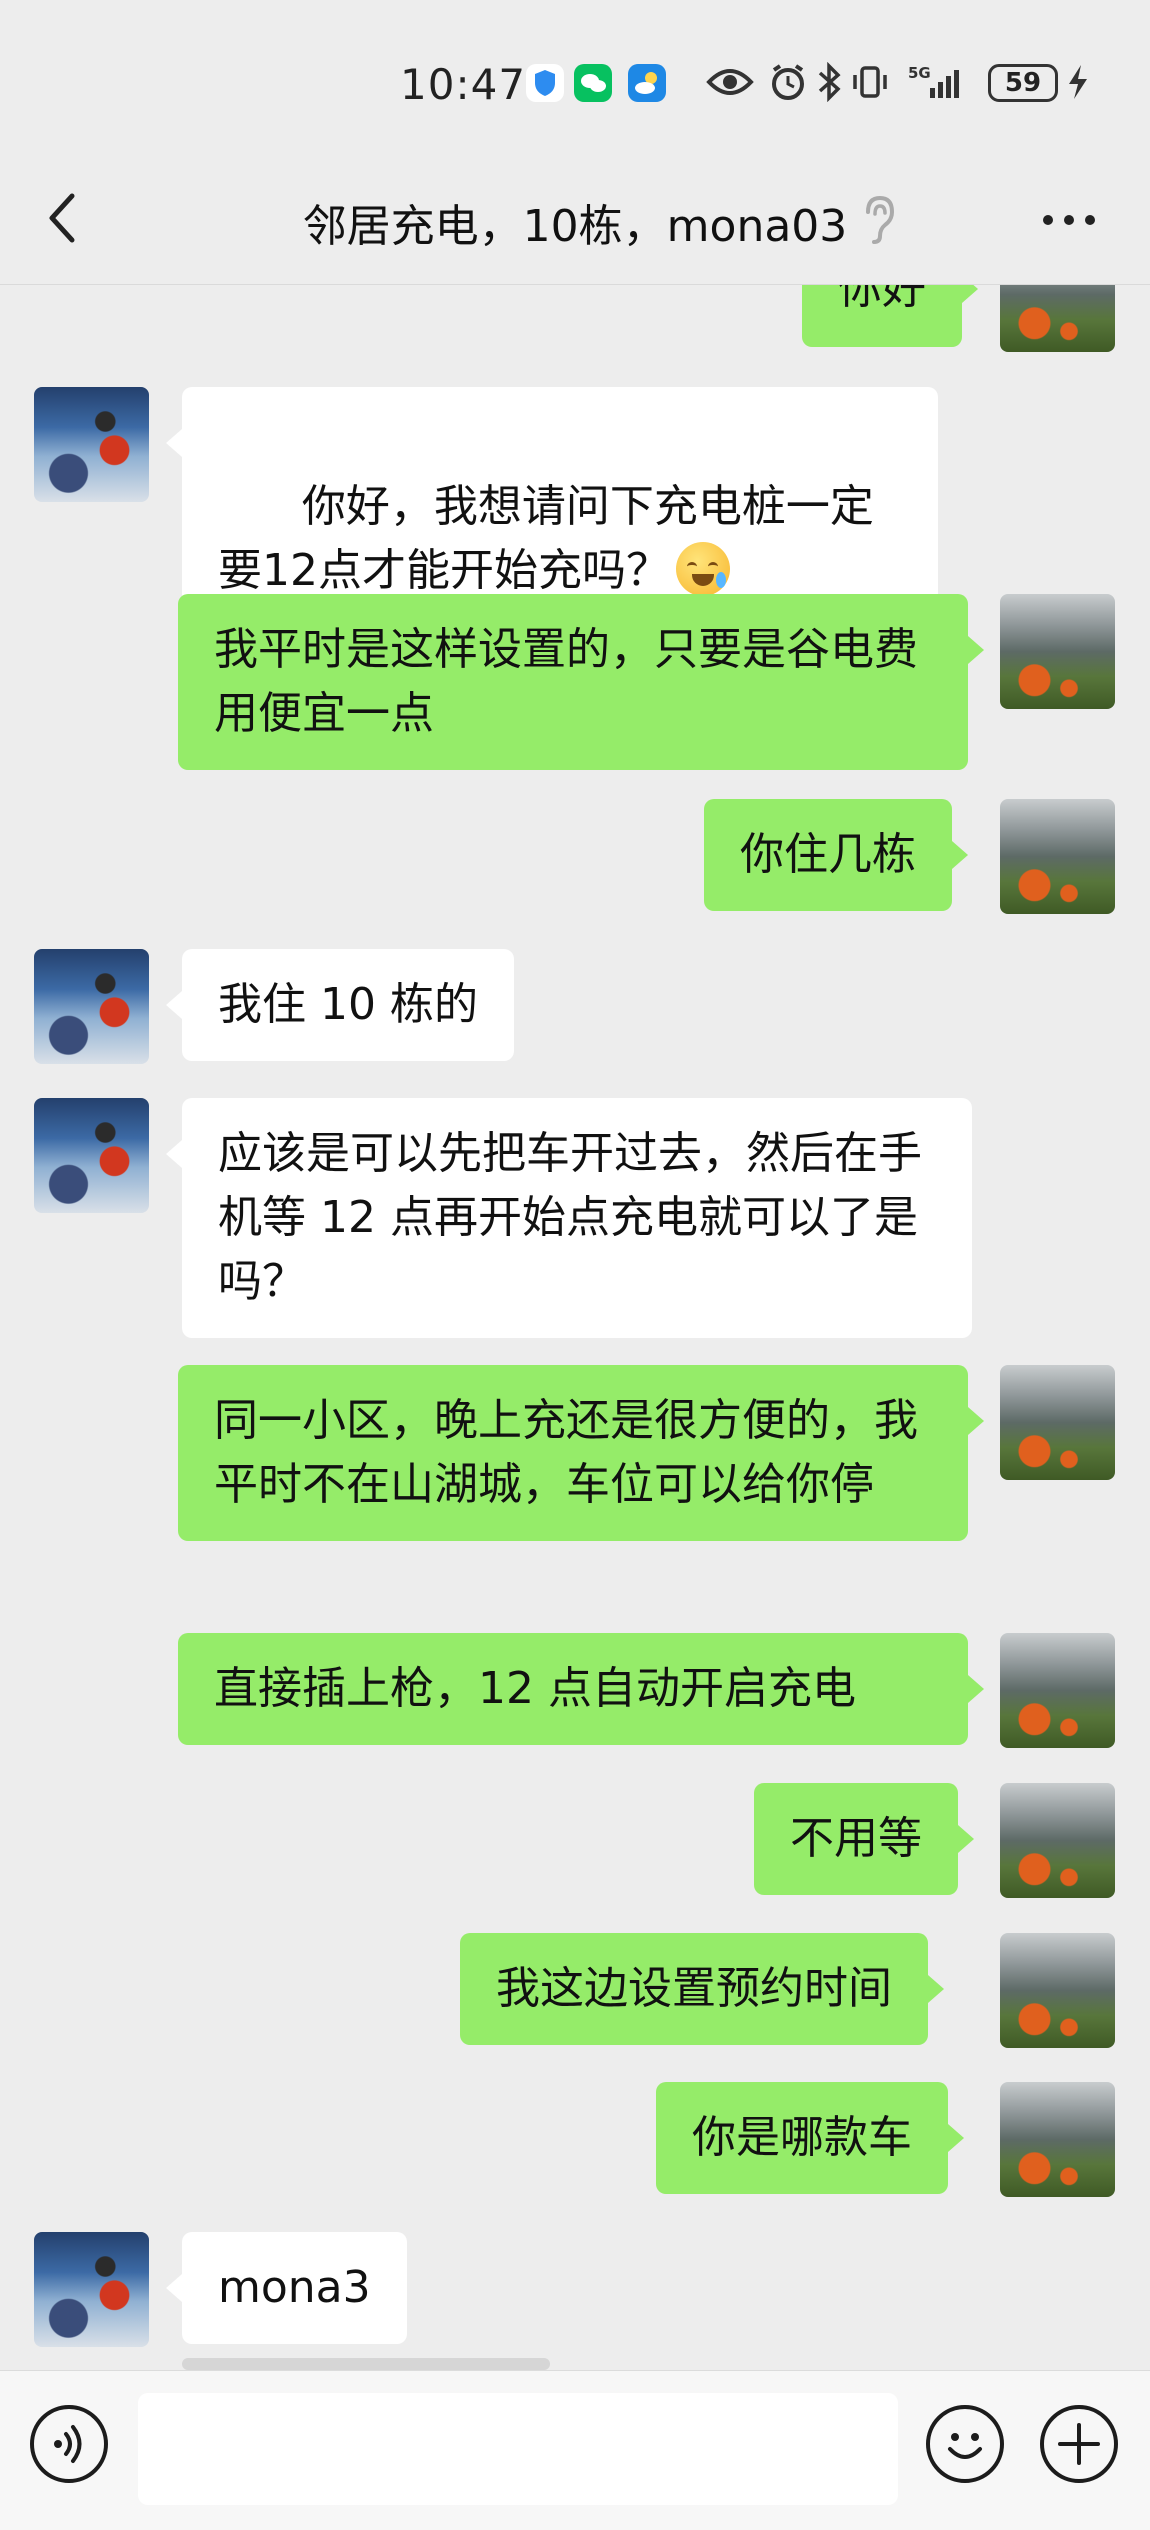  I want to click on message-bubble-sent: 你住几栋, so click(836, 855).